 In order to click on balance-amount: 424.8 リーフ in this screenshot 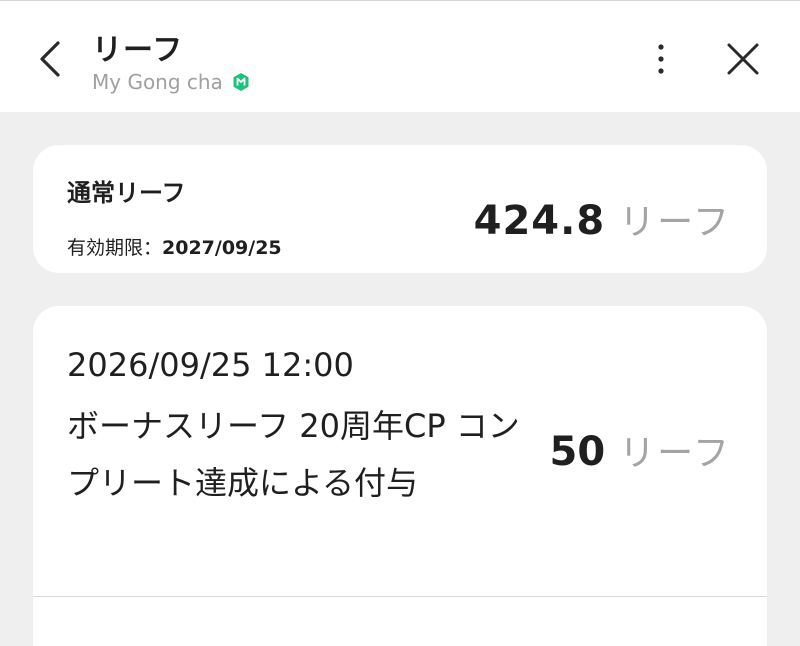, I will do `click(602, 219)`.